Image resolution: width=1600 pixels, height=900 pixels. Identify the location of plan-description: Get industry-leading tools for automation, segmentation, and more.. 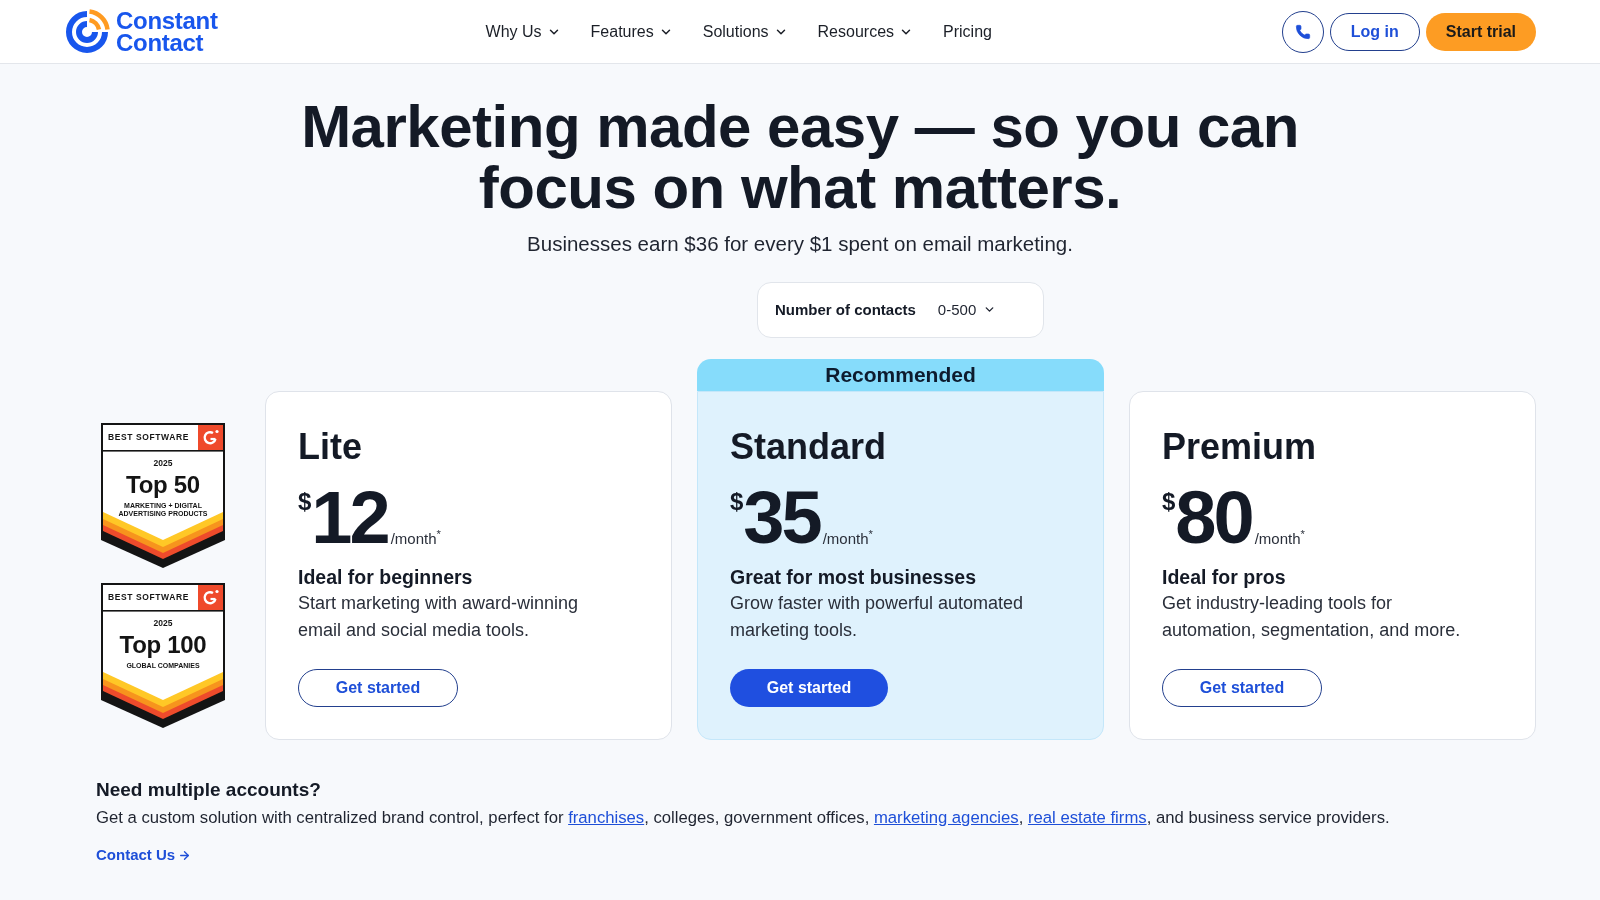
(1312, 616).